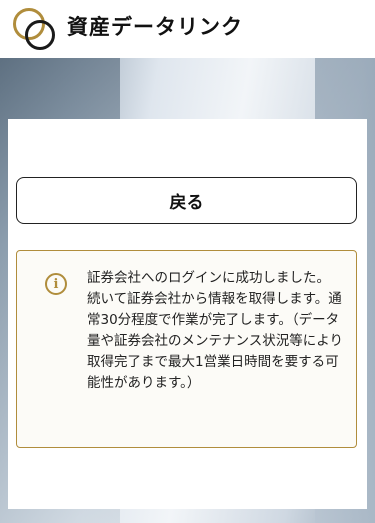  Describe the element at coordinates (186, 200) in the screenshot. I see `back-button: 戻る` at that location.